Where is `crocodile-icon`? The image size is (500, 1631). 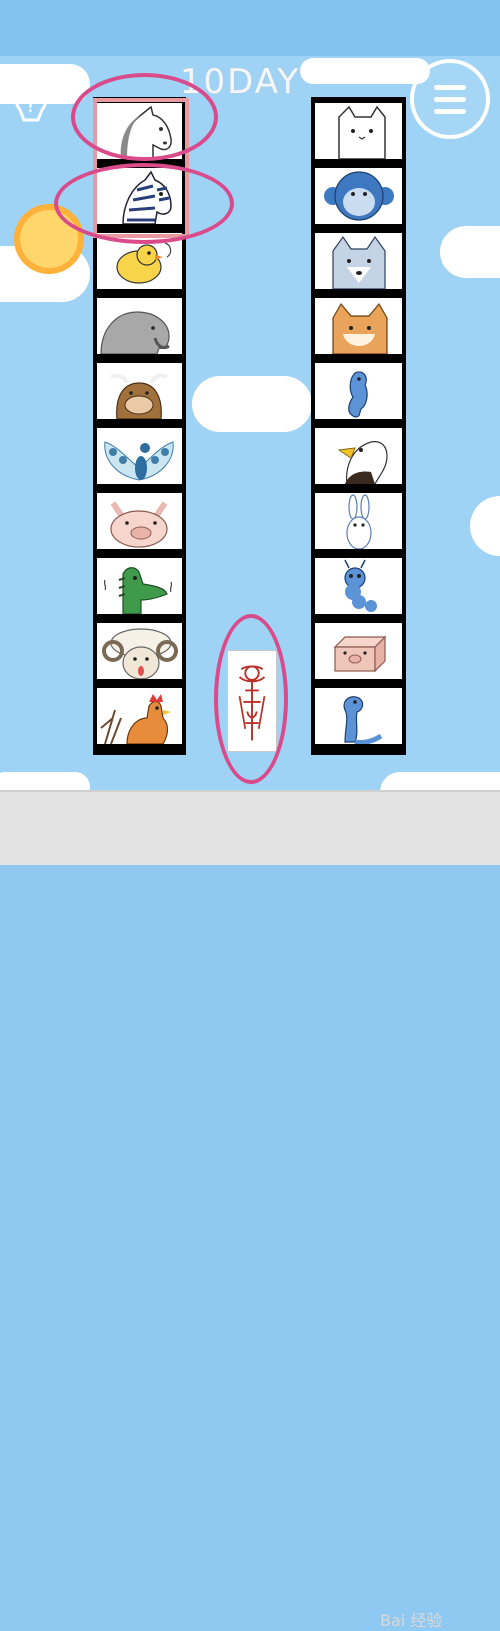 crocodile-icon is located at coordinates (138, 590).